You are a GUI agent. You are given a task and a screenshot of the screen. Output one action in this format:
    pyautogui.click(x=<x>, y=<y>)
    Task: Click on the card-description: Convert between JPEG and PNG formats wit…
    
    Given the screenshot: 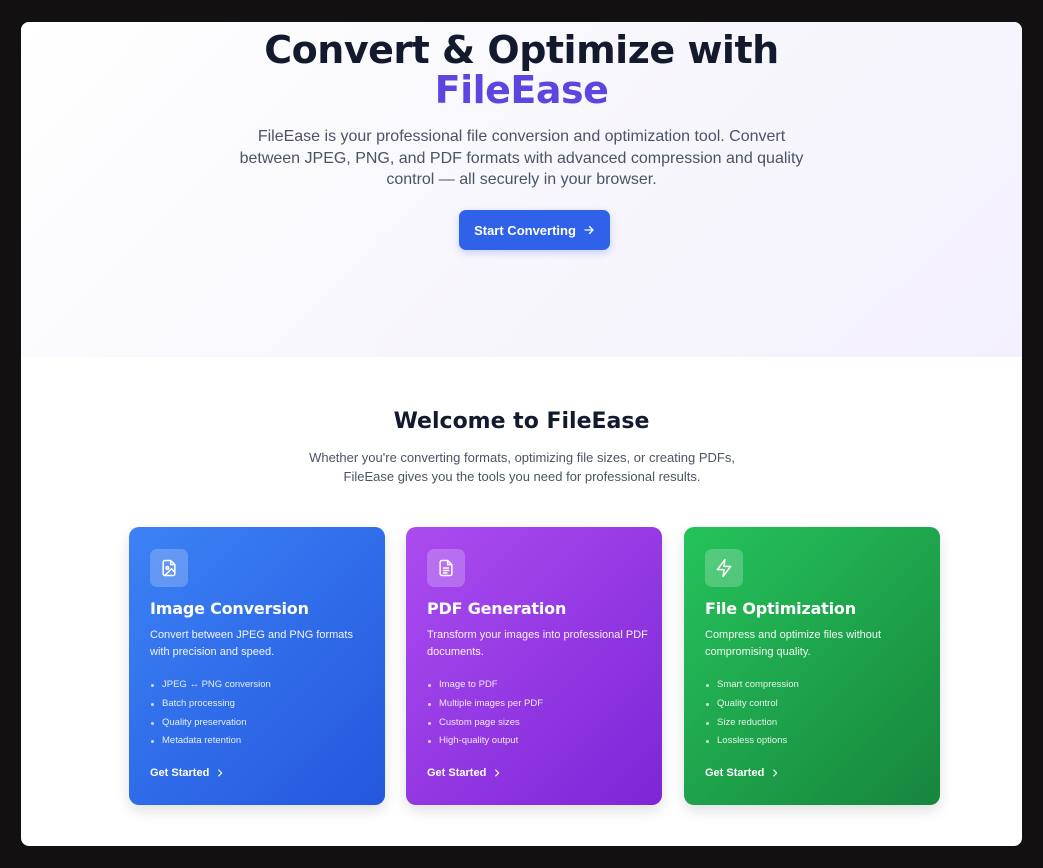 What is the action you would take?
    pyautogui.click(x=251, y=643)
    